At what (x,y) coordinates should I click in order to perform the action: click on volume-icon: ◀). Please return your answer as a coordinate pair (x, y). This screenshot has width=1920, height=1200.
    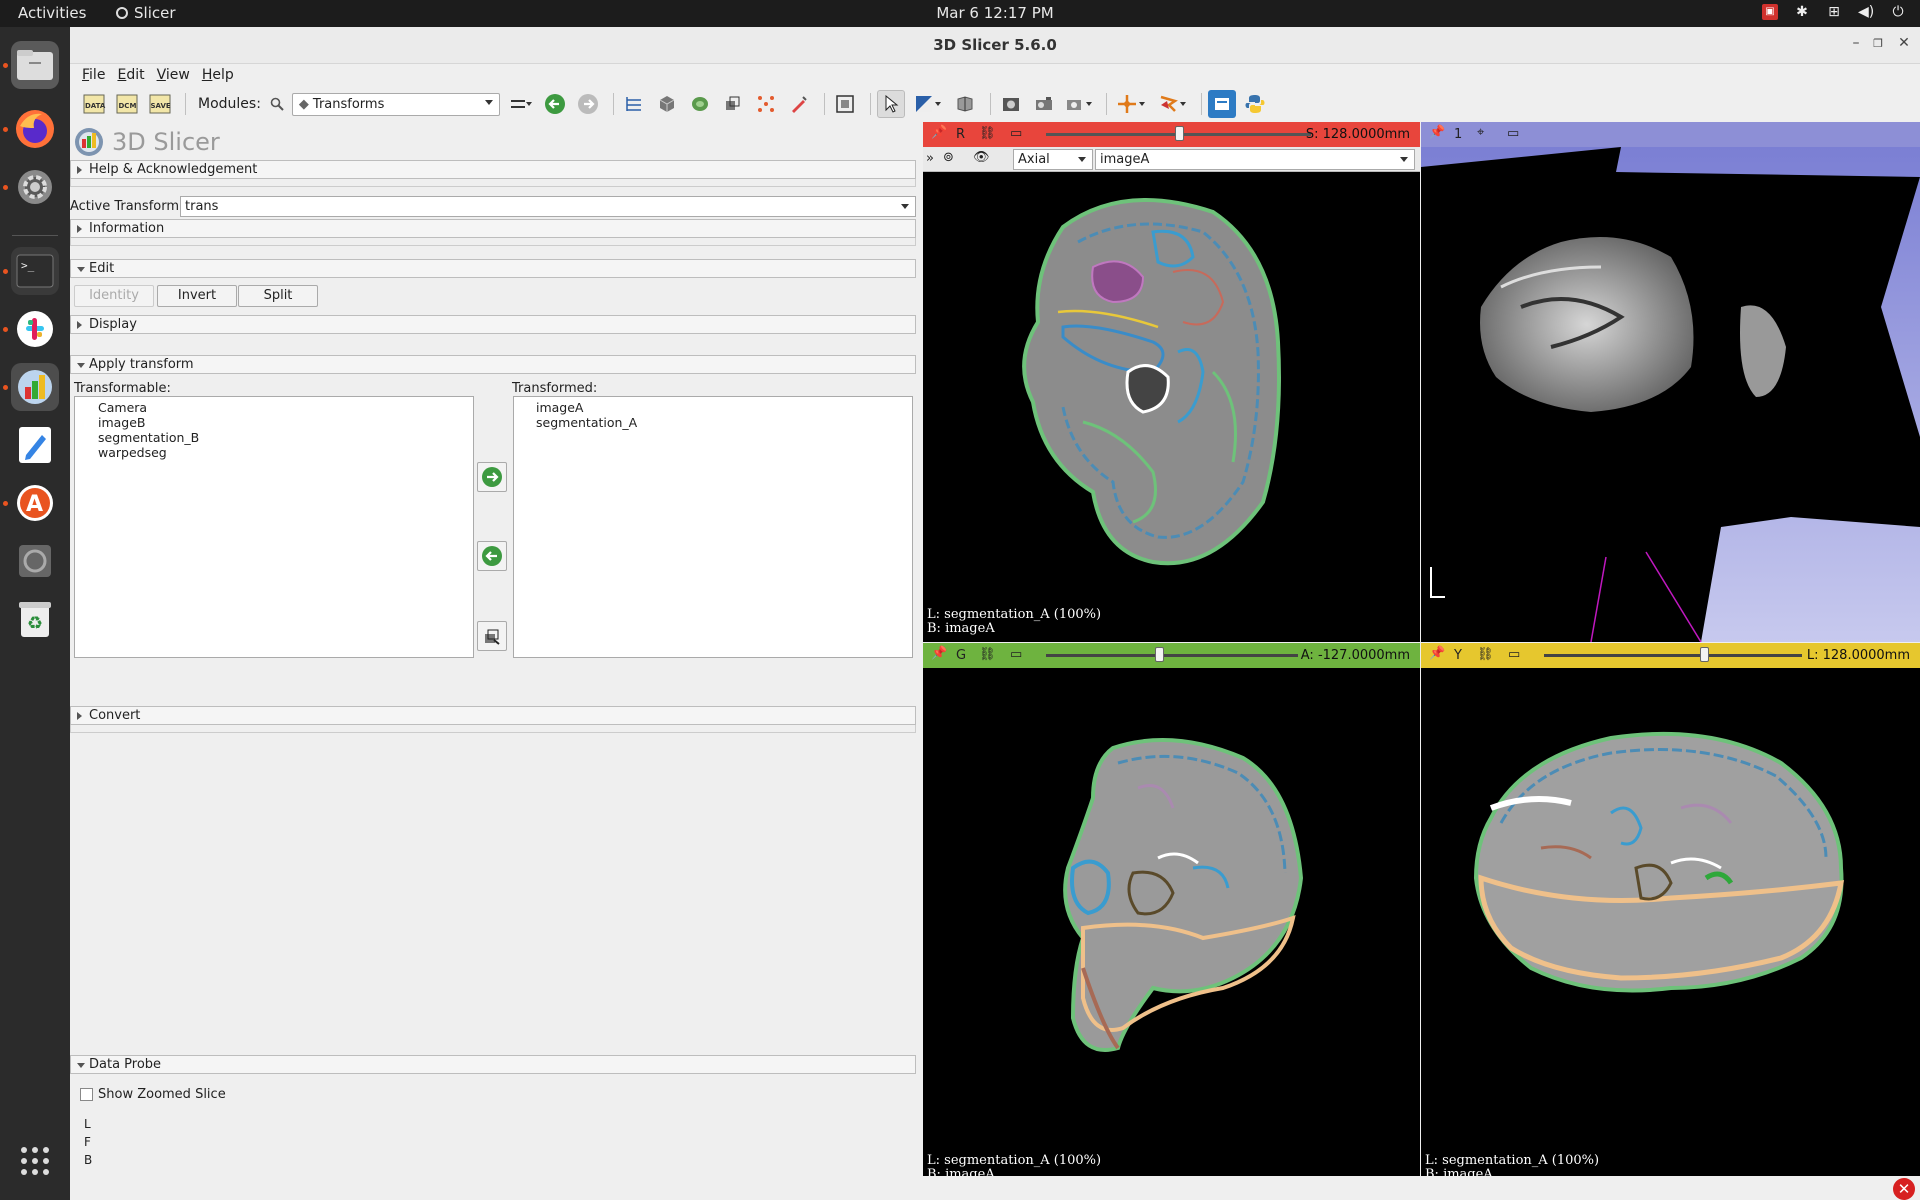
    Looking at the image, I should click on (1866, 12).